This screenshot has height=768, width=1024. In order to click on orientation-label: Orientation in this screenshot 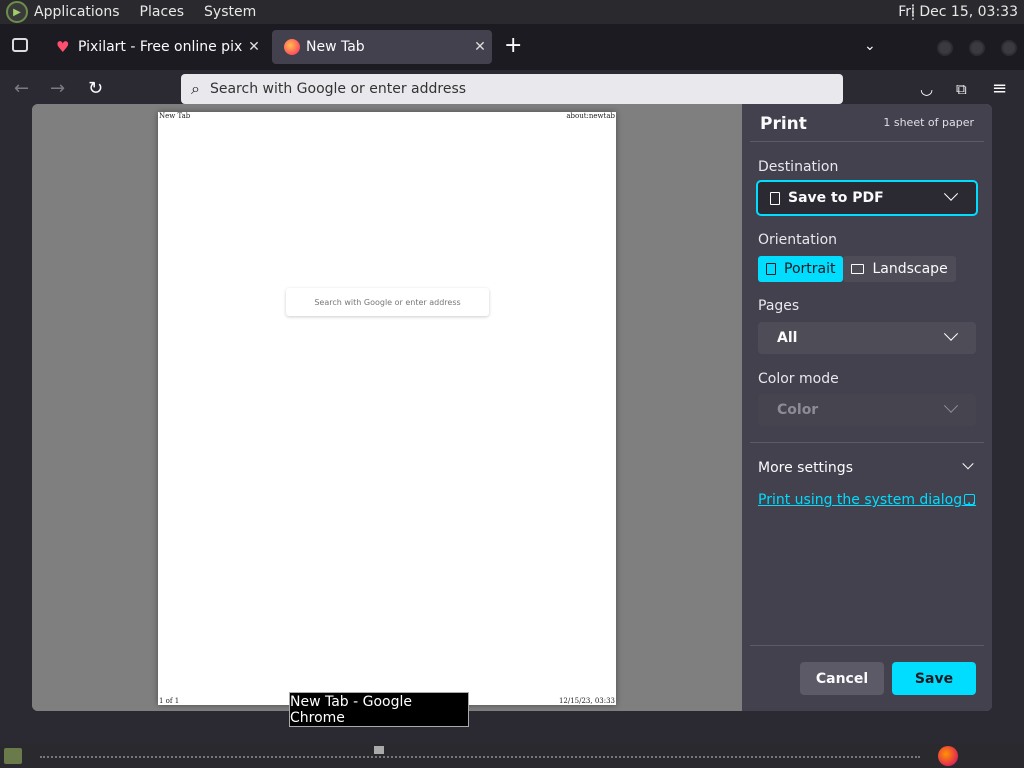, I will do `click(798, 240)`.